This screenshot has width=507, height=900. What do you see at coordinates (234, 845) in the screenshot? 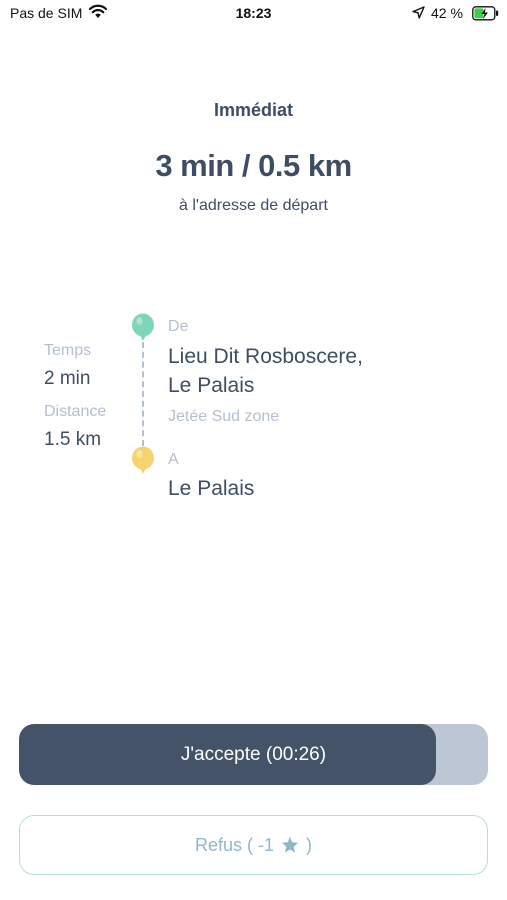
I see `refuse-label-prefix: Refus ( -1` at bounding box center [234, 845].